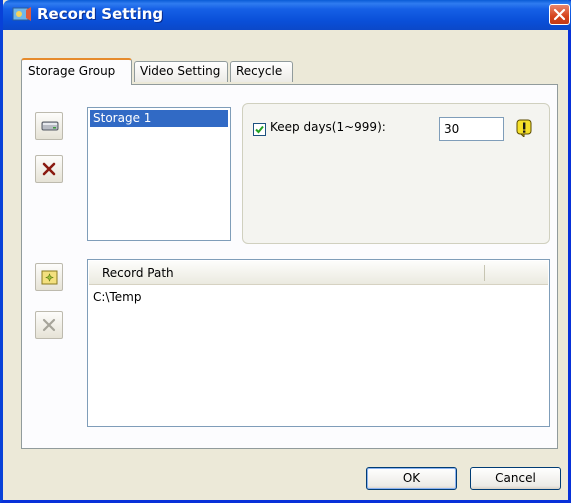  I want to click on delete-storage-button, so click(49, 169).